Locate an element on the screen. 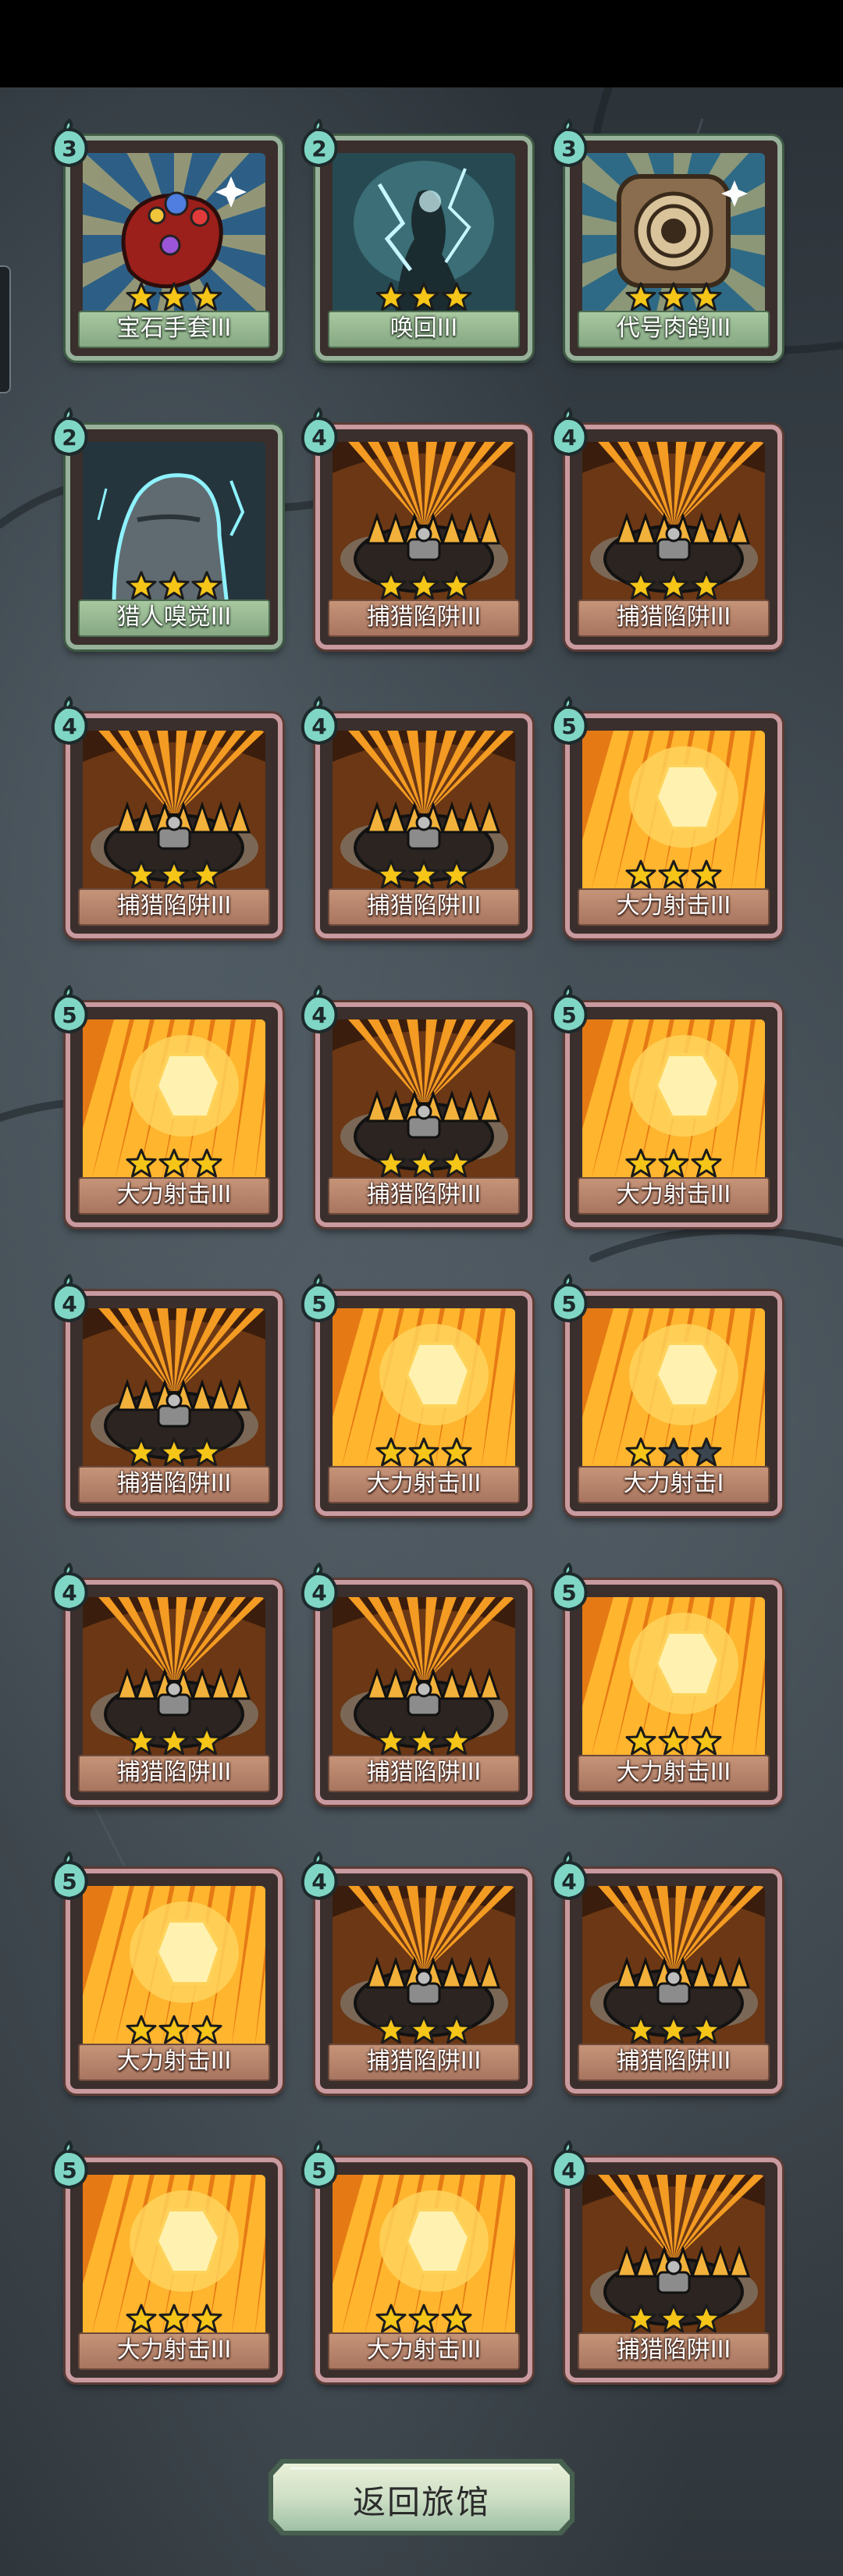 This screenshot has height=2576, width=843. cost-badge: 3 is located at coordinates (69, 143).